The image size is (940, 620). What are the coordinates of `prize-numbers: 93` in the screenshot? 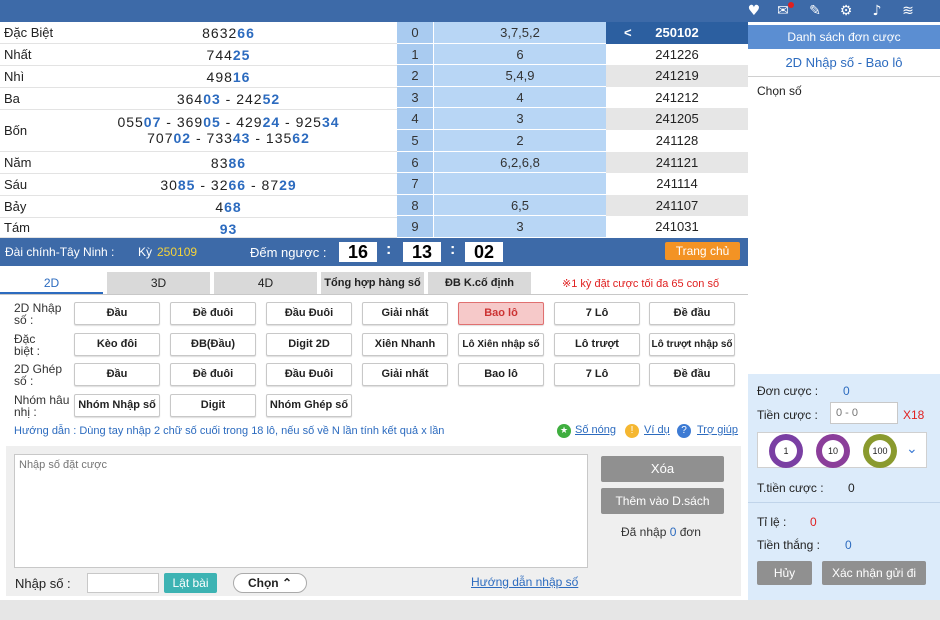 It's located at (228, 229).